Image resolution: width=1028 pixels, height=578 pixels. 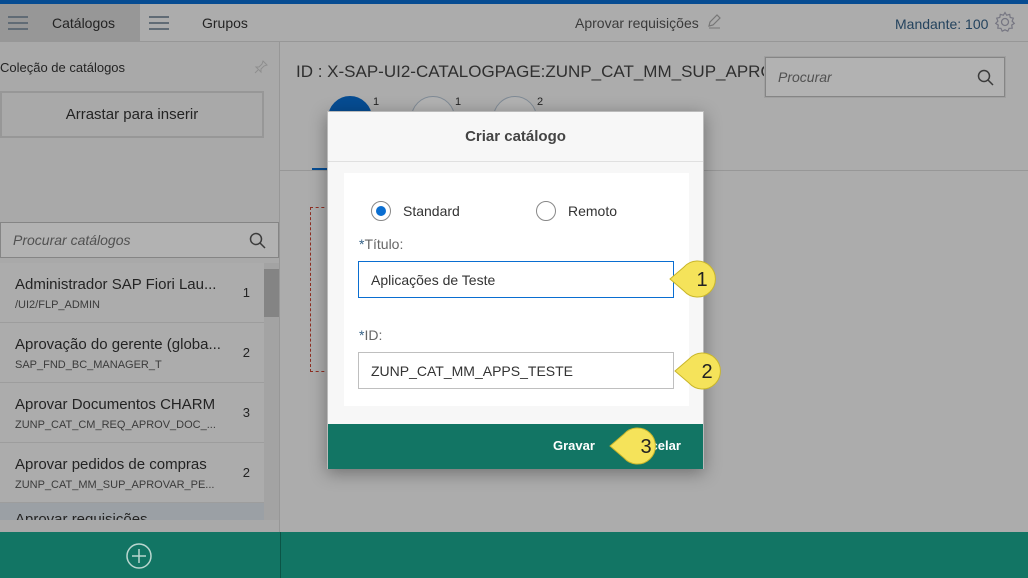 I want to click on radio-standard-label: Standard, so click(x=431, y=211).